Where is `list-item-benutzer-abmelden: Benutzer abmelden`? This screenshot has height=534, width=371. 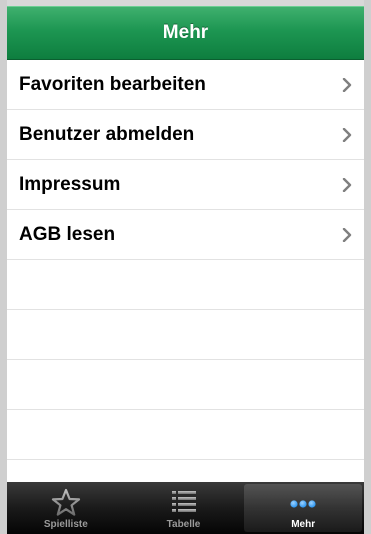
list-item-benutzer-abmelden: Benutzer abmelden is located at coordinates (185, 135).